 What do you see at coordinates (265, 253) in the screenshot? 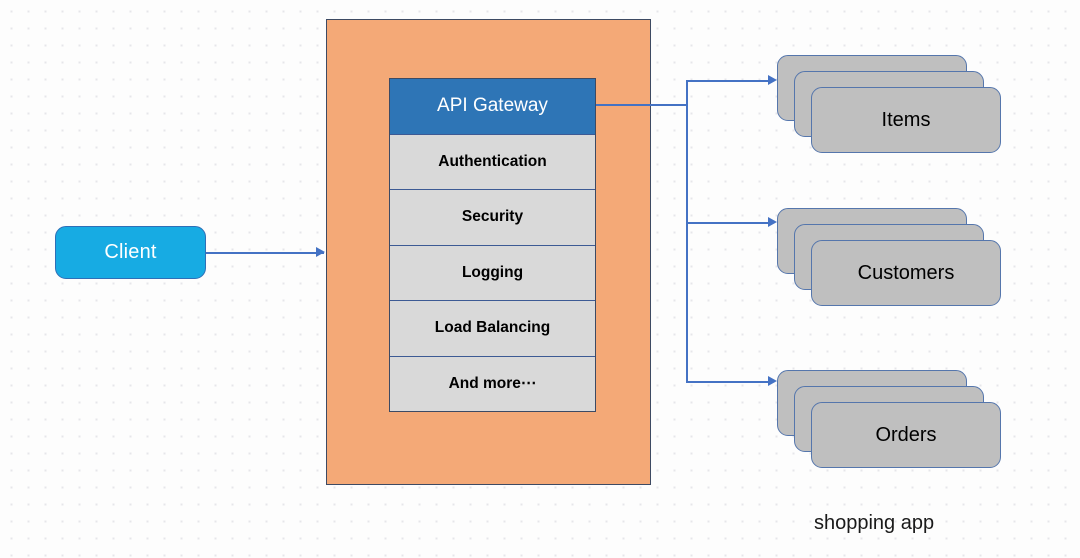
I see `connector-client-to-gateway` at bounding box center [265, 253].